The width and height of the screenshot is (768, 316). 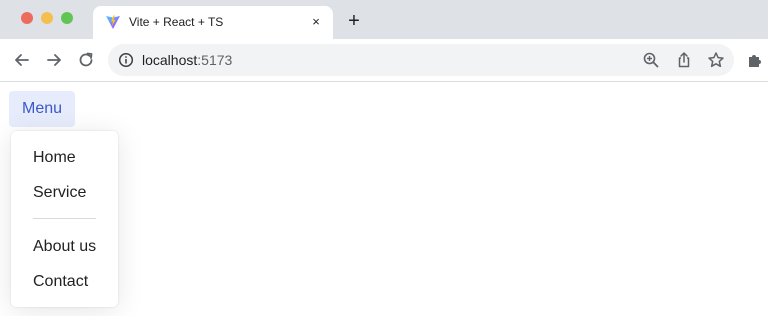 I want to click on vite-logo-icon, so click(x=113, y=22).